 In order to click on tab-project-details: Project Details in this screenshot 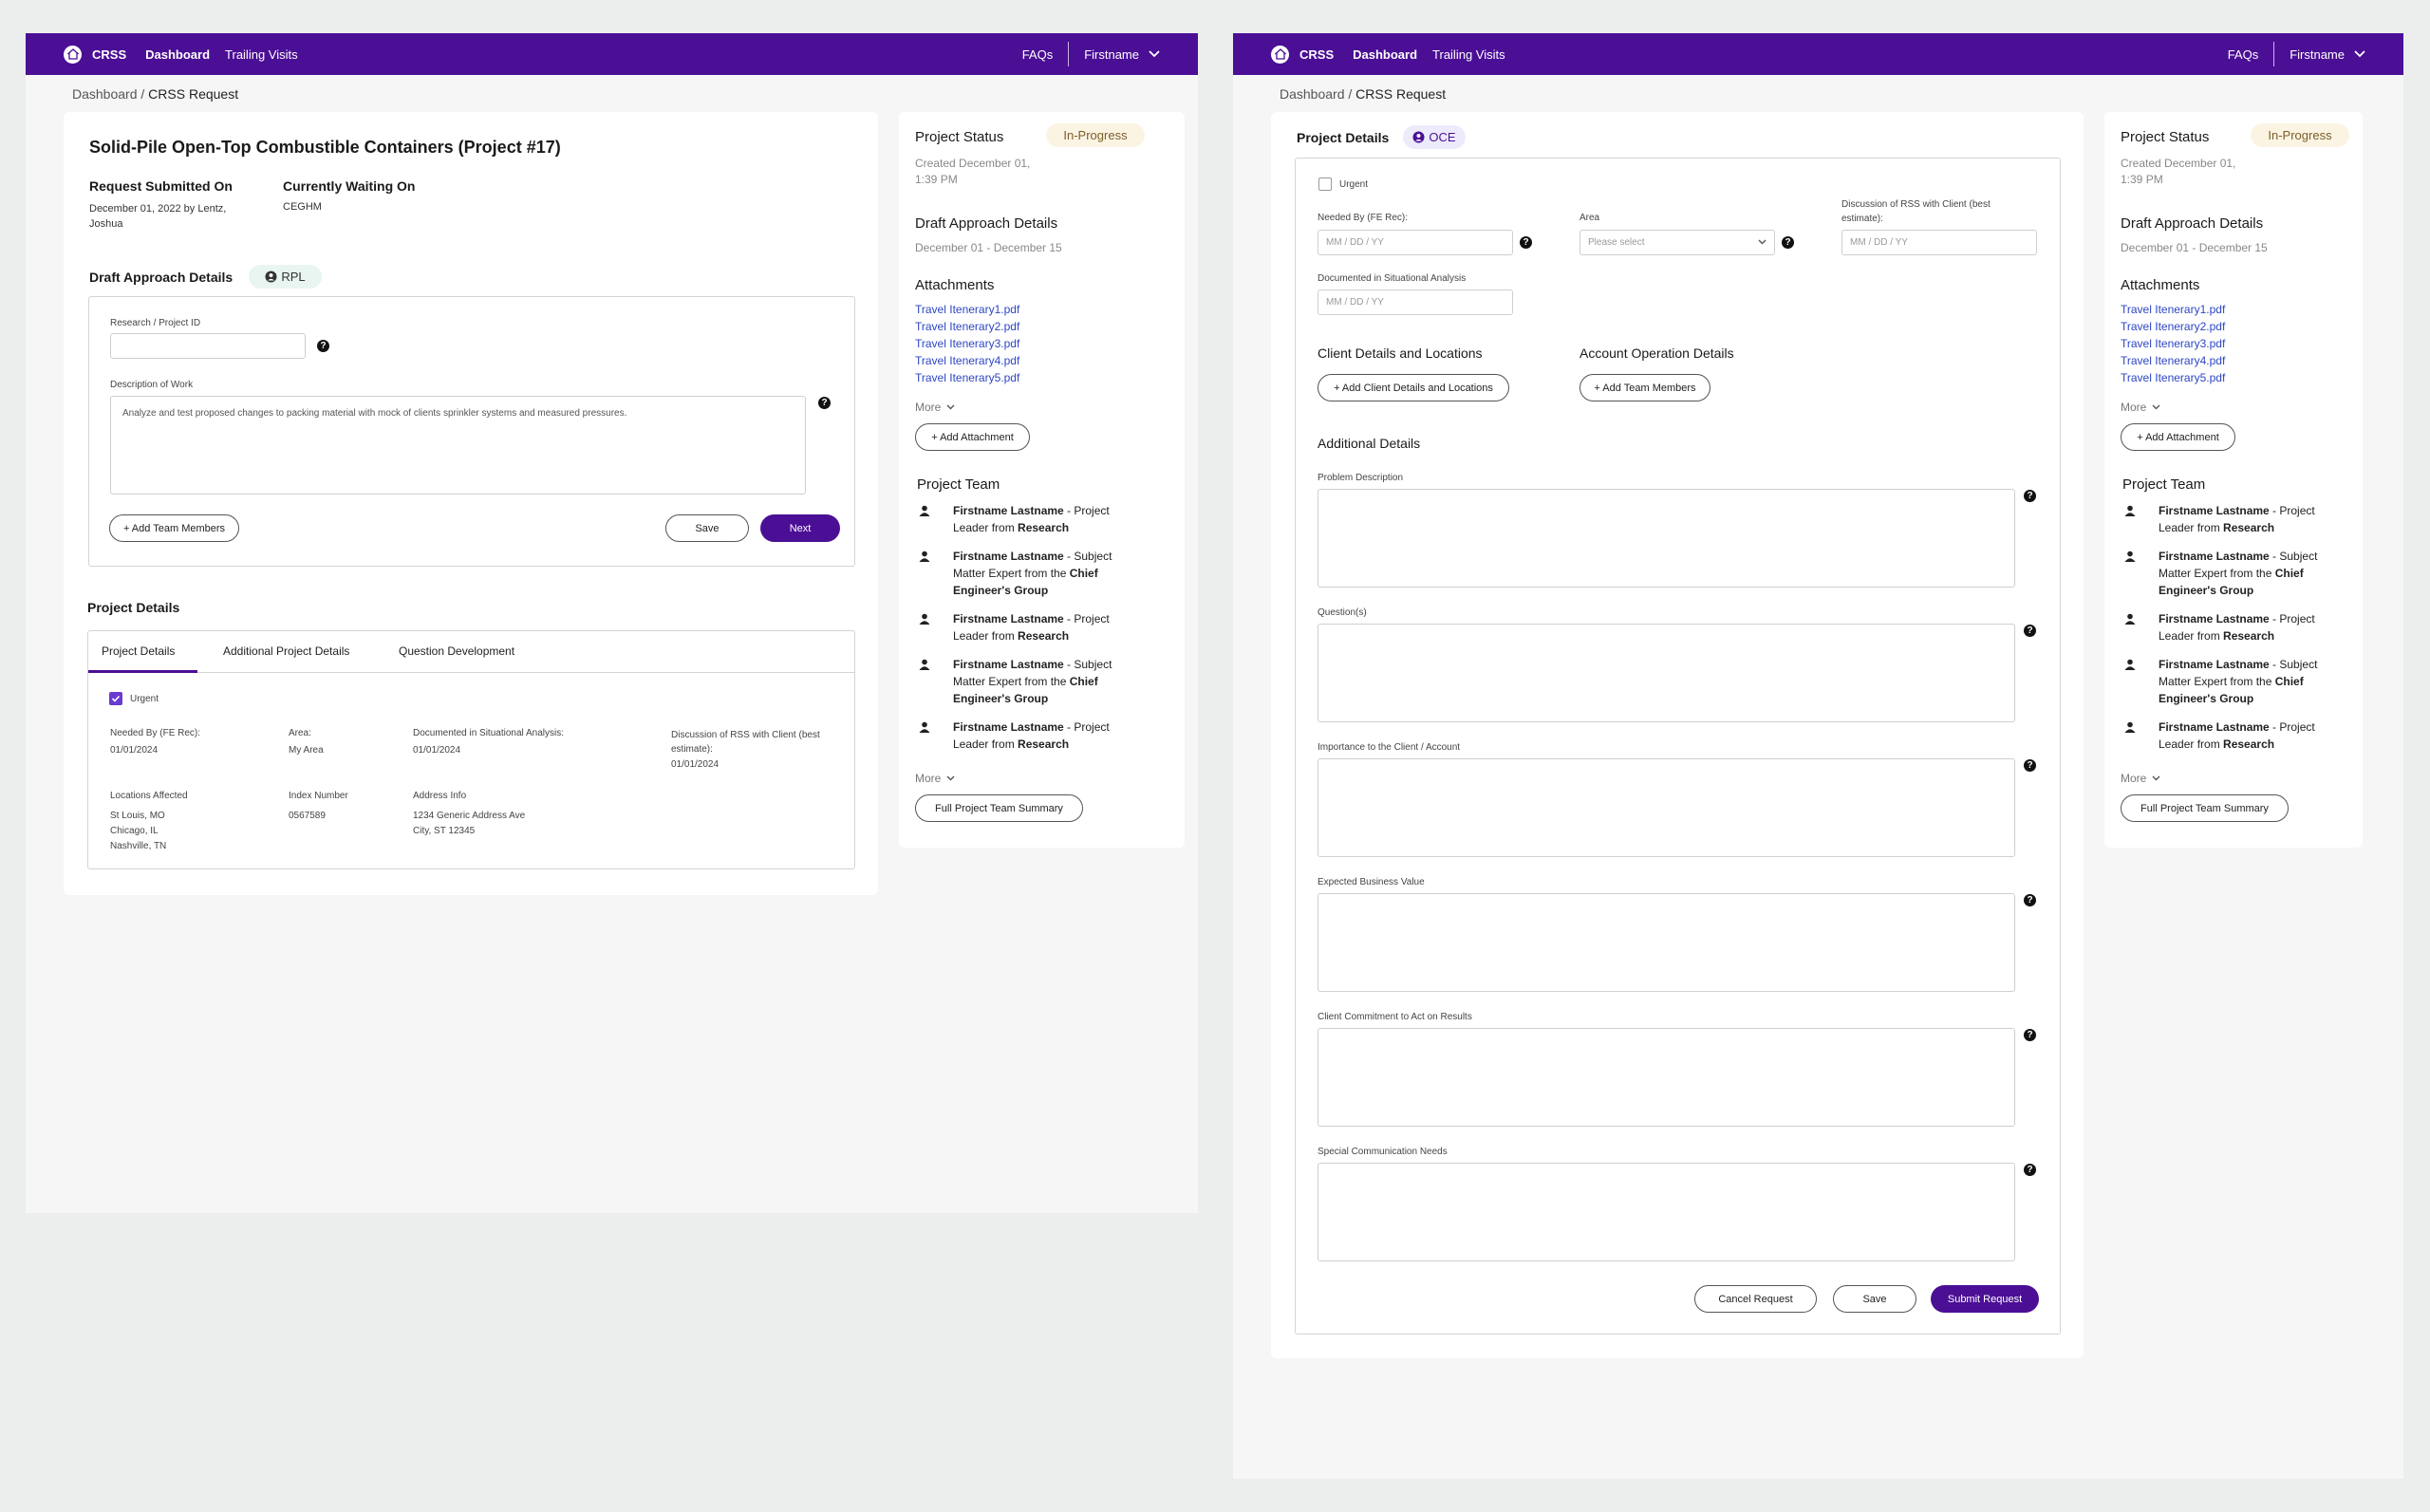, I will do `click(138, 651)`.